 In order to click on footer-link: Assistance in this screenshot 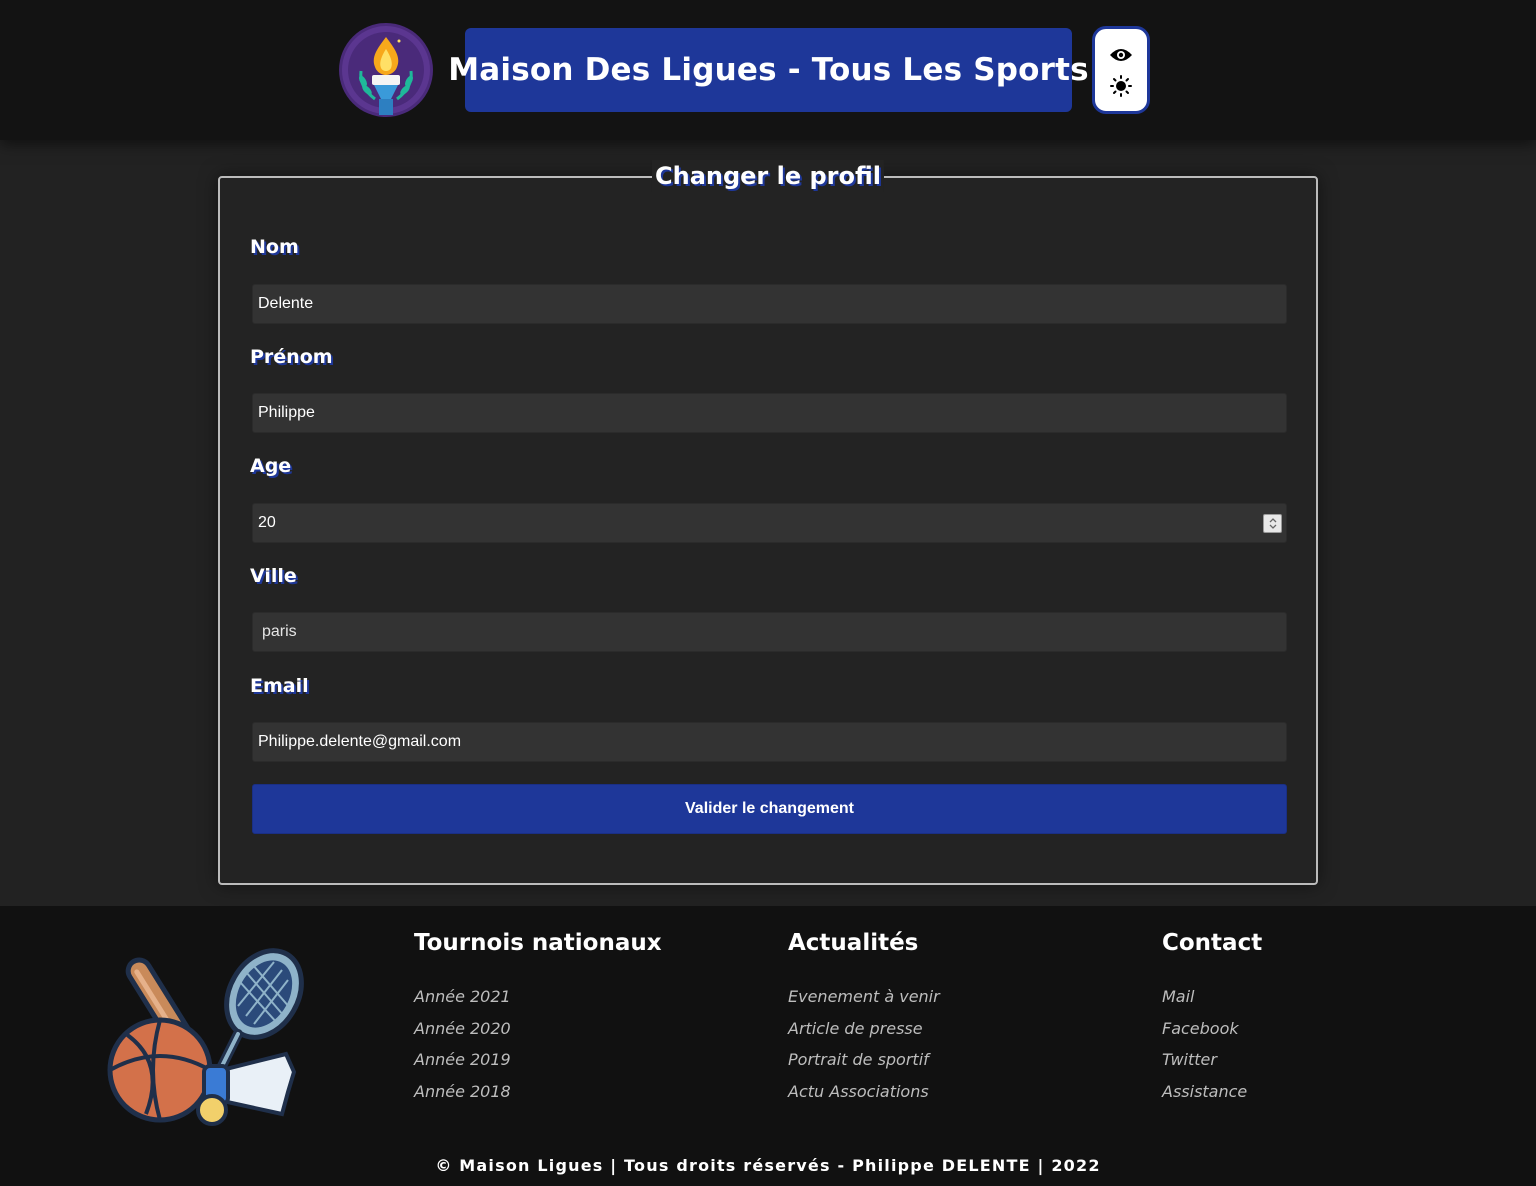, I will do `click(1212, 1097)`.